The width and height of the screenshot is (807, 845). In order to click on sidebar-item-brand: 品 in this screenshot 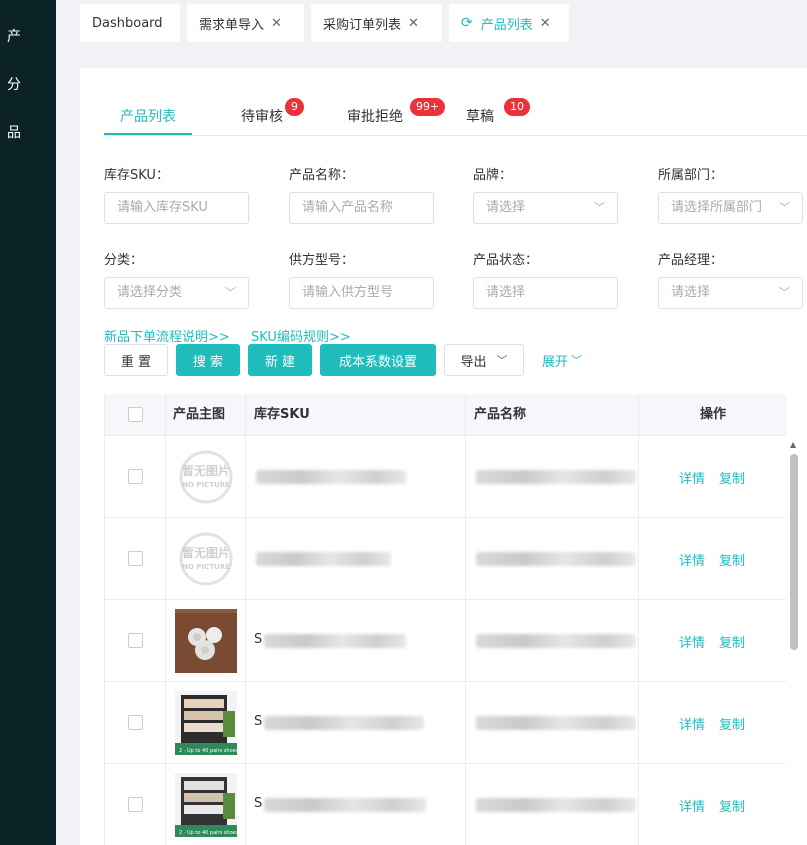, I will do `click(14, 132)`.